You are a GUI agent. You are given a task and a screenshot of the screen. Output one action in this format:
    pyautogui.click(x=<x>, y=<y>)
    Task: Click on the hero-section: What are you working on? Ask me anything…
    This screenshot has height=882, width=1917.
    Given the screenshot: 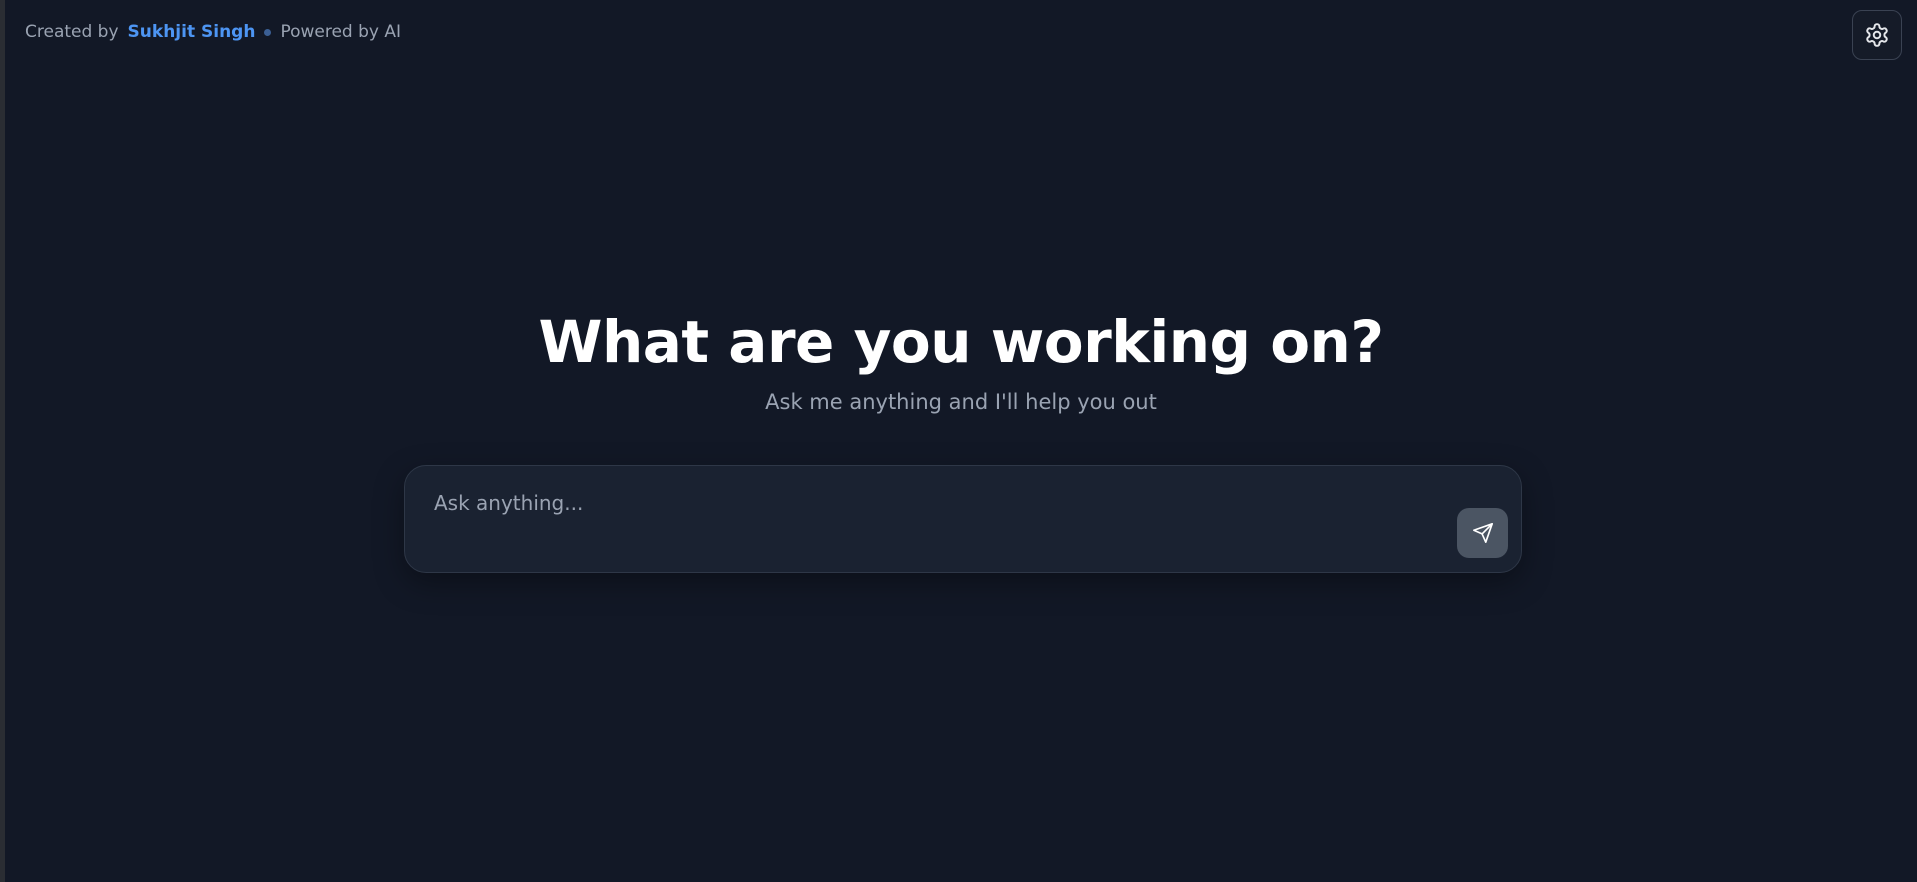 What is the action you would take?
    pyautogui.click(x=961, y=357)
    